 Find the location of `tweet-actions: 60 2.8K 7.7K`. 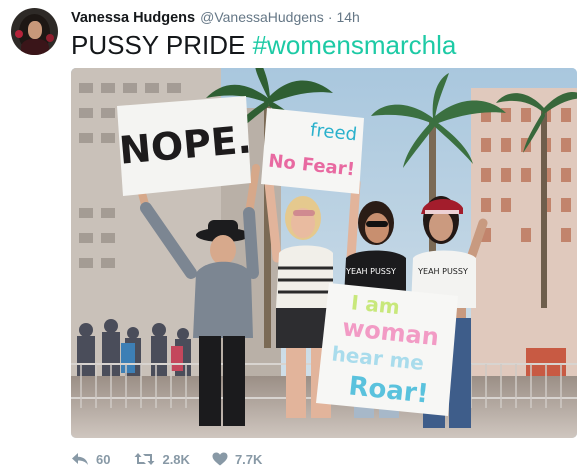

tweet-actions: 60 2.8K 7.7K is located at coordinates (177, 459).